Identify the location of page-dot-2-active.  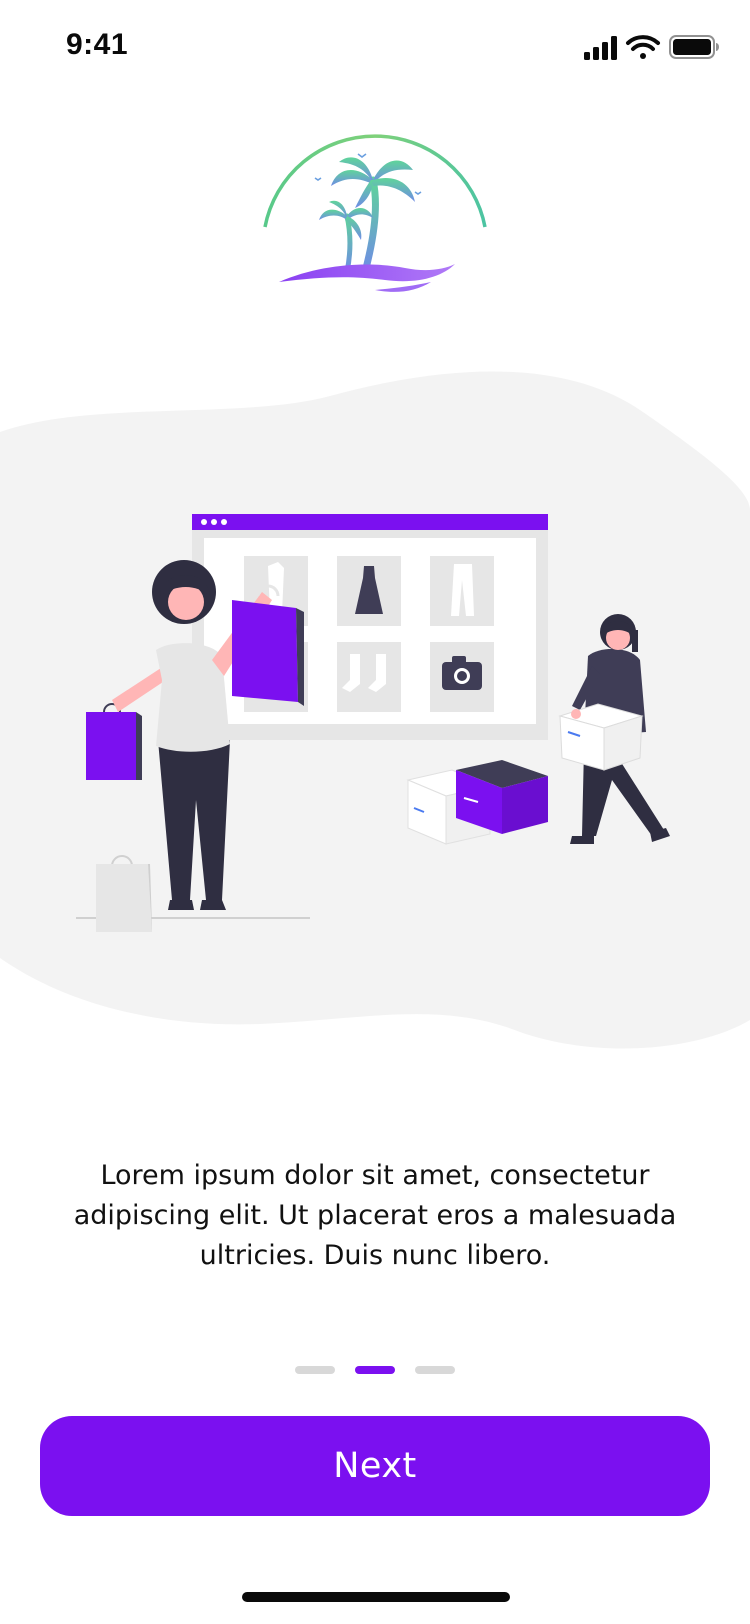
(375, 1370).